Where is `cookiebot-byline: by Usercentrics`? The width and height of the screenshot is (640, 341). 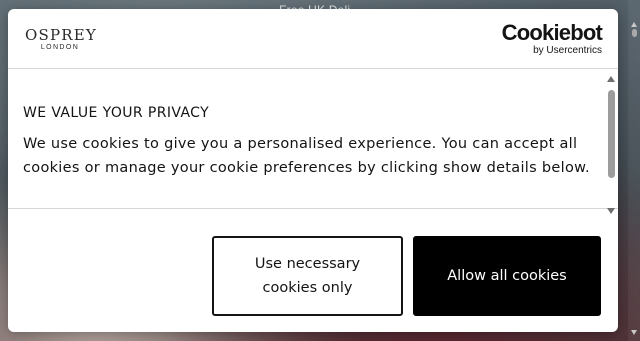
cookiebot-byline: by Usercentrics is located at coordinates (567, 50).